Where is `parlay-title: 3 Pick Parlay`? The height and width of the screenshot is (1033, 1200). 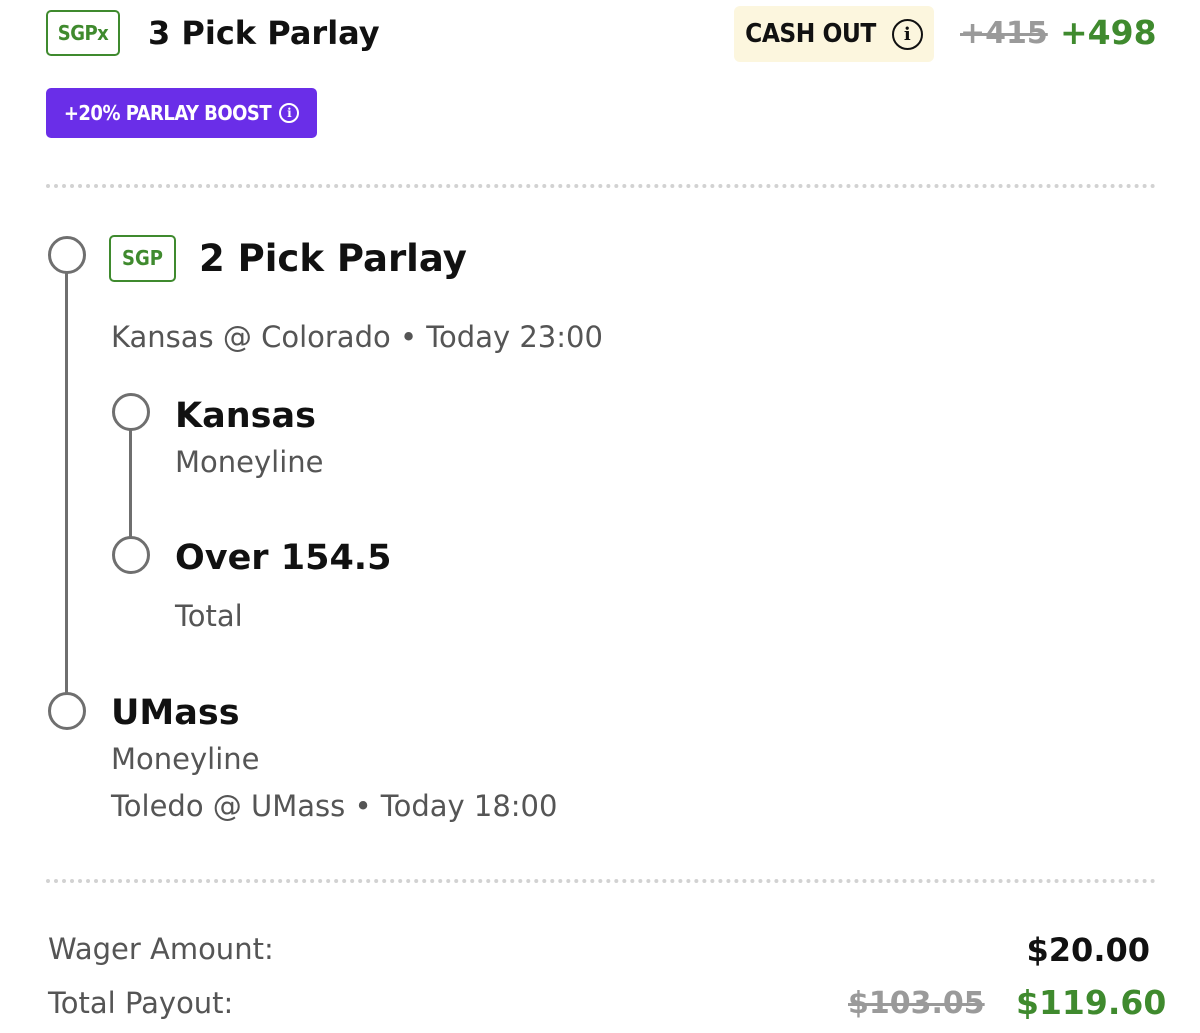 parlay-title: 3 Pick Parlay is located at coordinates (264, 33).